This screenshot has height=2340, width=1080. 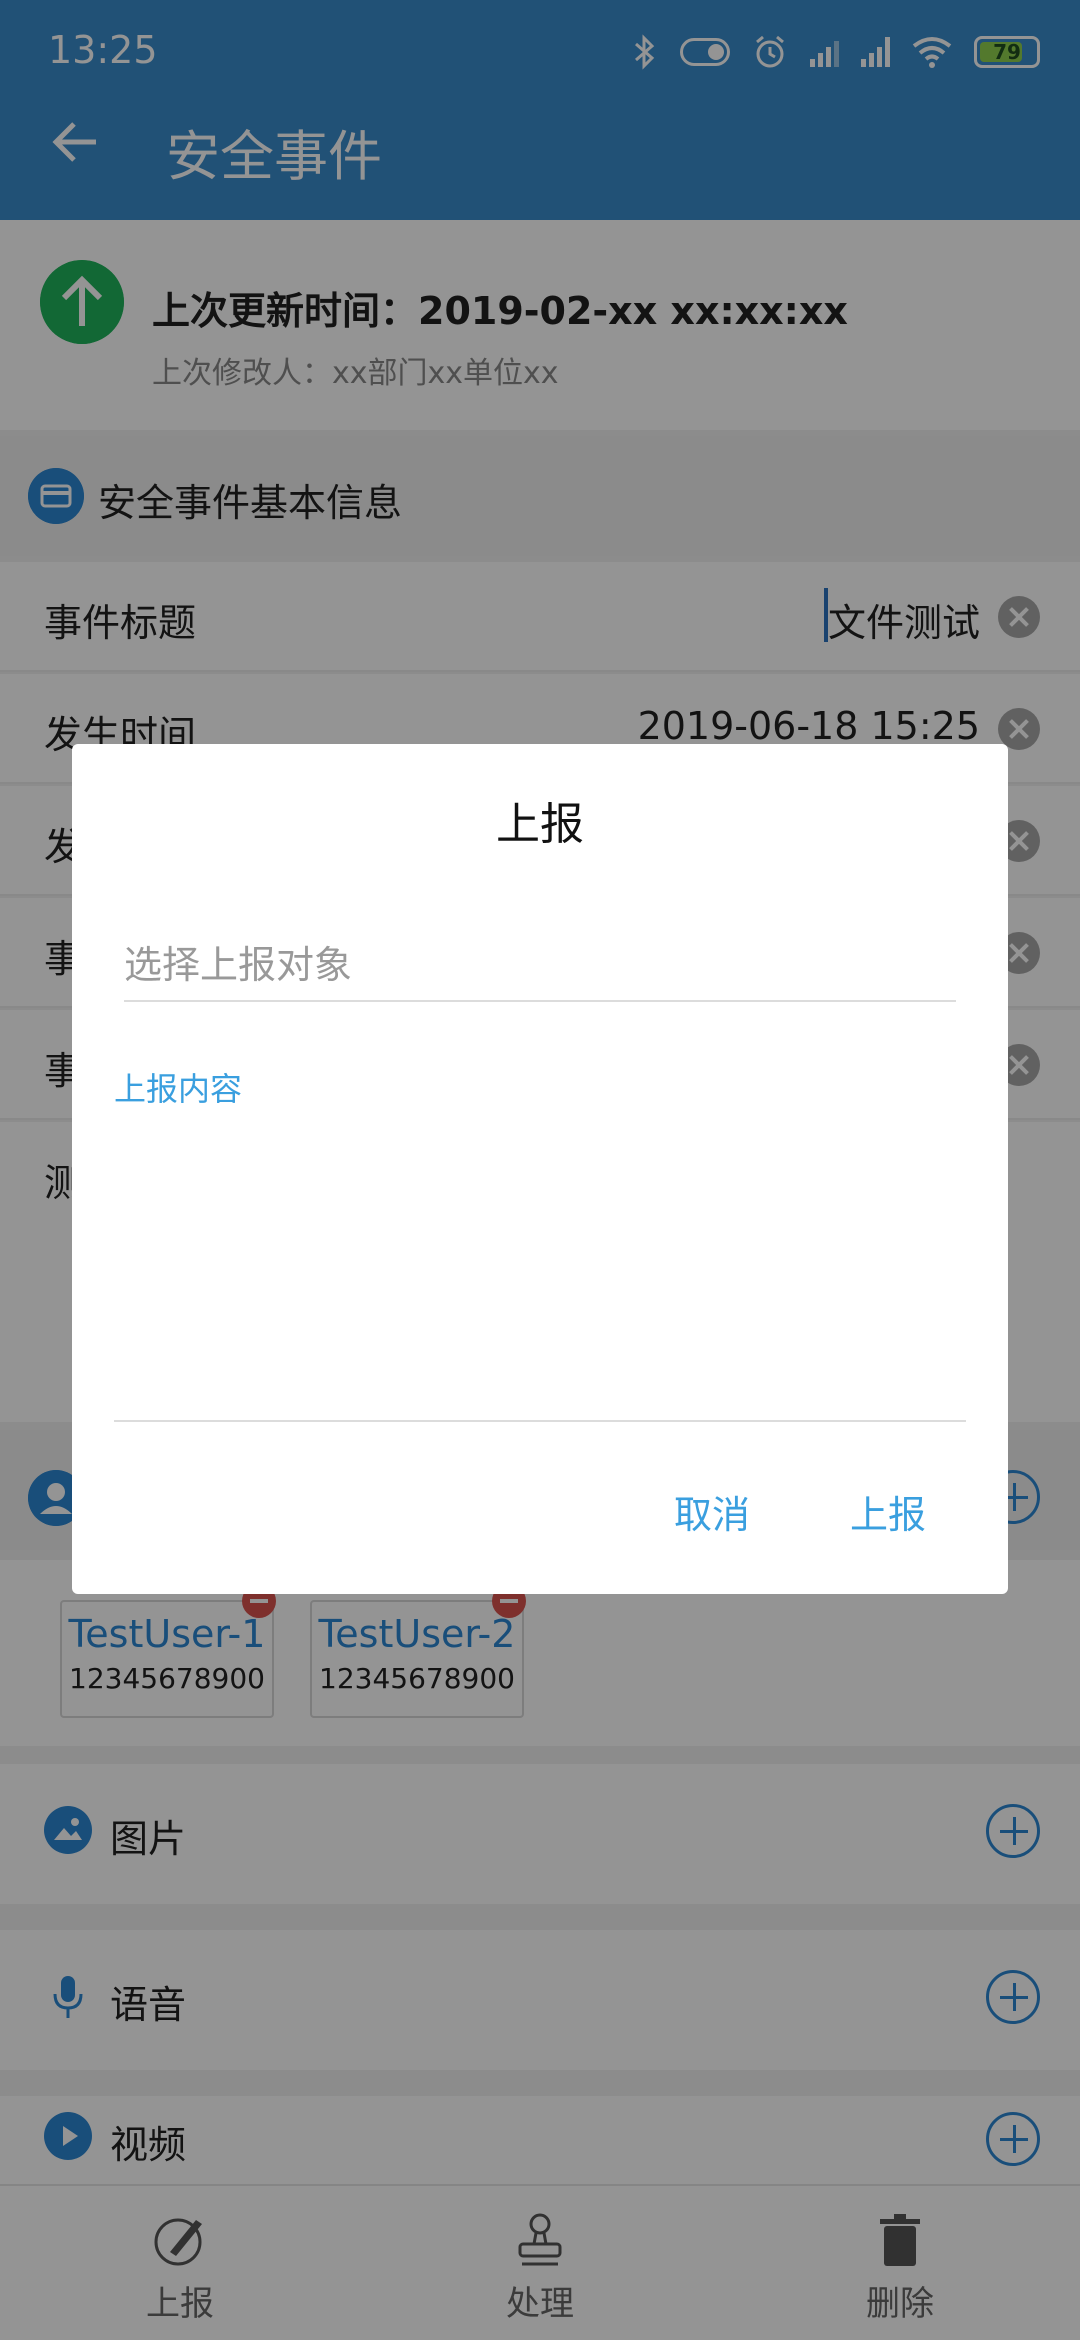 What do you see at coordinates (178, 1089) in the screenshot?
I see `report-content-label: 上报内容` at bounding box center [178, 1089].